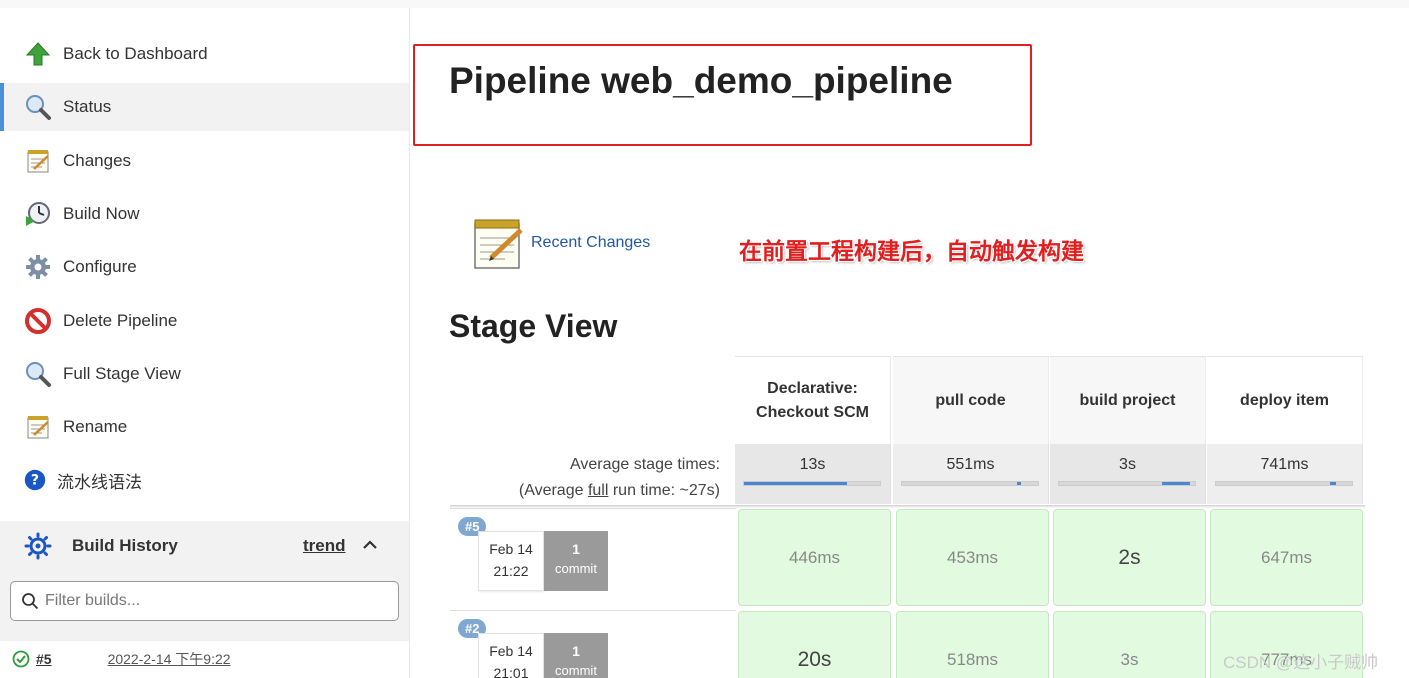 The width and height of the screenshot is (1409, 678). What do you see at coordinates (215, 601) in the screenshot?
I see `filter-builds-input` at bounding box center [215, 601].